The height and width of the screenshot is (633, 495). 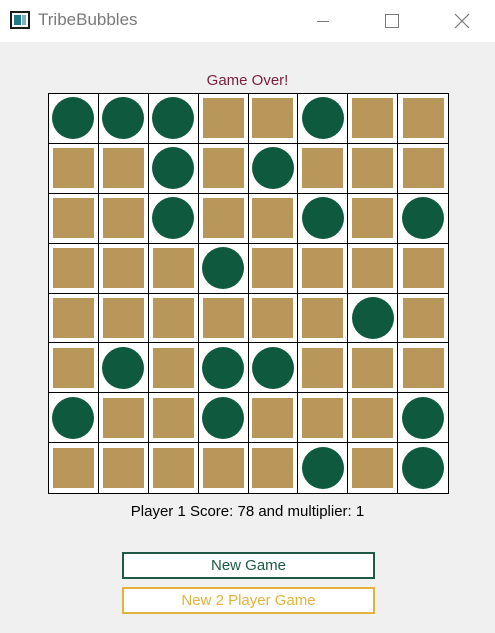 I want to click on close-button, so click(x=462, y=21).